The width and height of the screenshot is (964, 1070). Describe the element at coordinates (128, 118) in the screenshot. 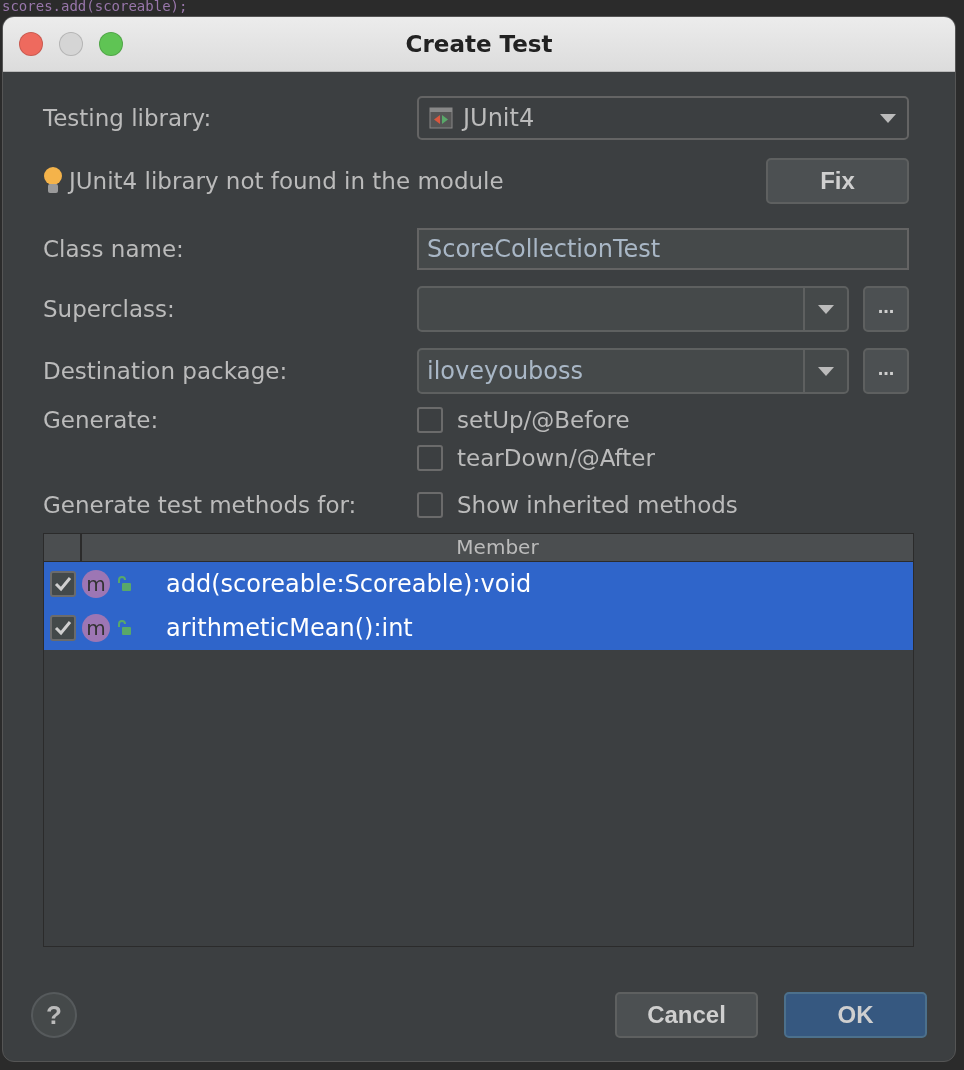

I see `field-label: Testing library:` at that location.